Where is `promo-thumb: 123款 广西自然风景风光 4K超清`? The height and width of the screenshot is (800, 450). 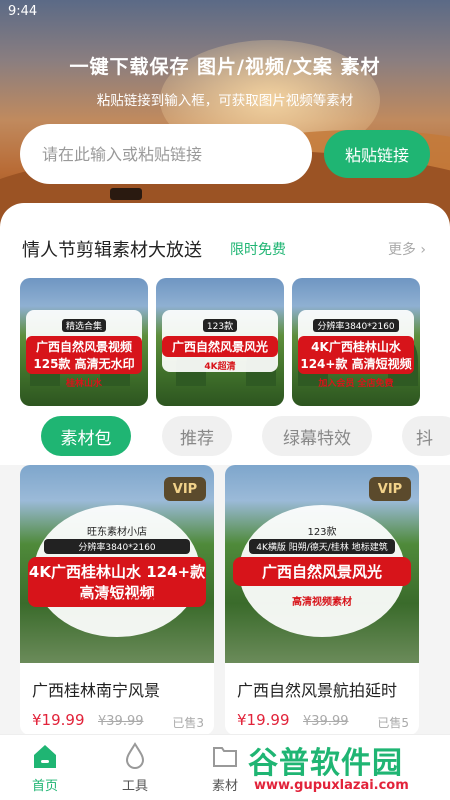
promo-thumb: 123款 广西自然风景风光 4K超清 is located at coordinates (220, 342).